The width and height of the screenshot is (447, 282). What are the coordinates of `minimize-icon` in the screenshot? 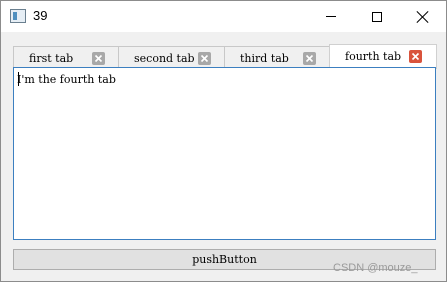 It's located at (331, 16).